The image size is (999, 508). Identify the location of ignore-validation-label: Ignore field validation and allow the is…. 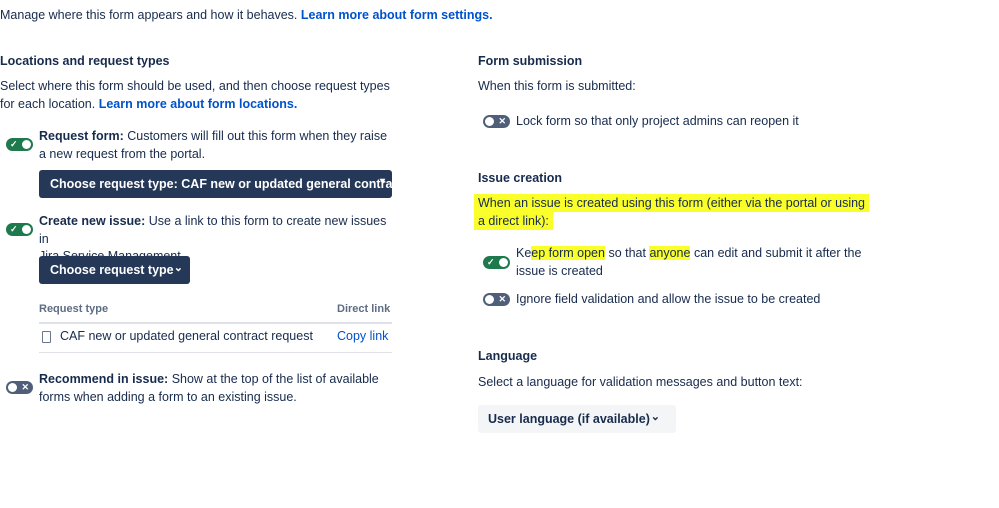
(668, 299).